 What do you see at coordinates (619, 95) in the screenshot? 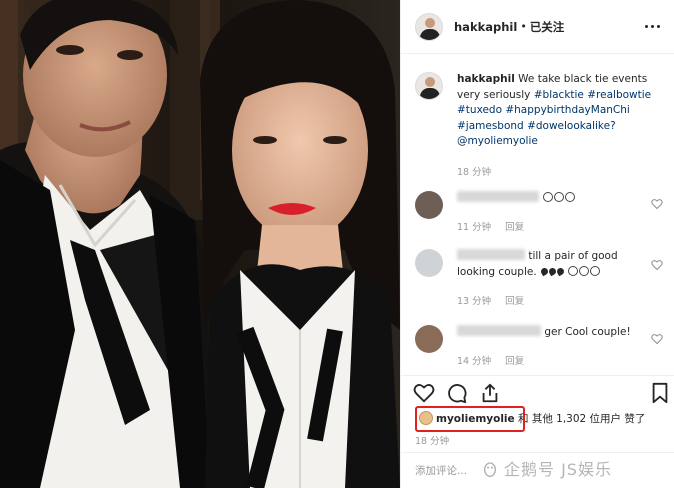
I see `hashtag: #realbowtie` at bounding box center [619, 95].